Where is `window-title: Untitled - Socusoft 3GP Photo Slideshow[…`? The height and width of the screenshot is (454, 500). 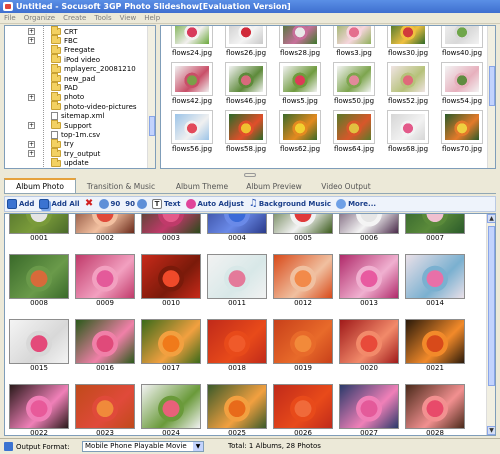 window-title: Untitled - Socusoft 3GP Photo Slideshow[… is located at coordinates (153, 6).